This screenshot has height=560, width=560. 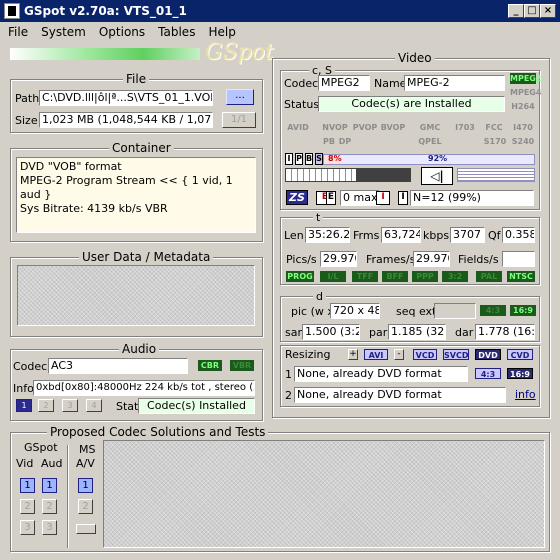 I want to click on ms-empty-button, so click(x=86, y=529).